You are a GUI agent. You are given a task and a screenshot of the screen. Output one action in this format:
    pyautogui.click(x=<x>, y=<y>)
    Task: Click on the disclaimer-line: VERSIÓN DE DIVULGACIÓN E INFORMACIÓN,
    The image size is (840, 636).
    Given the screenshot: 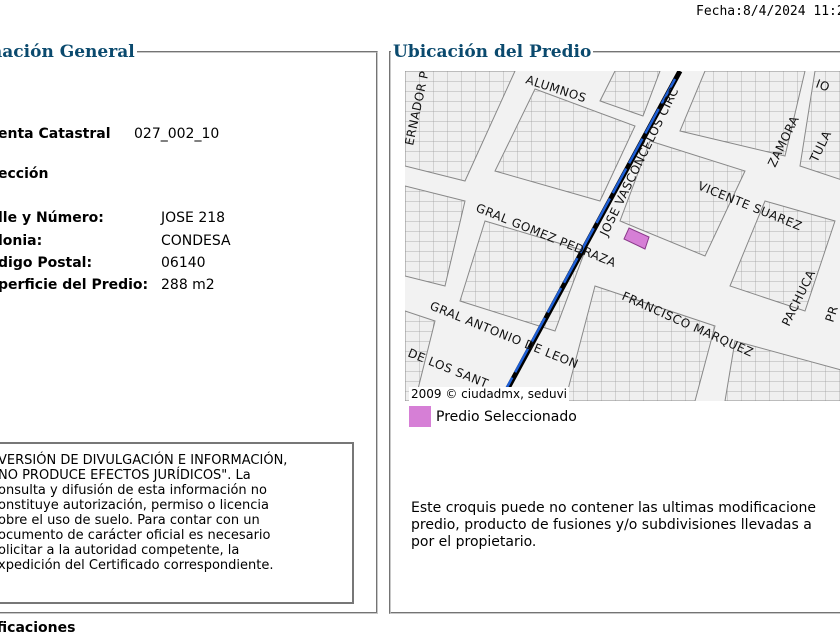 What is the action you would take?
    pyautogui.click(x=144, y=460)
    